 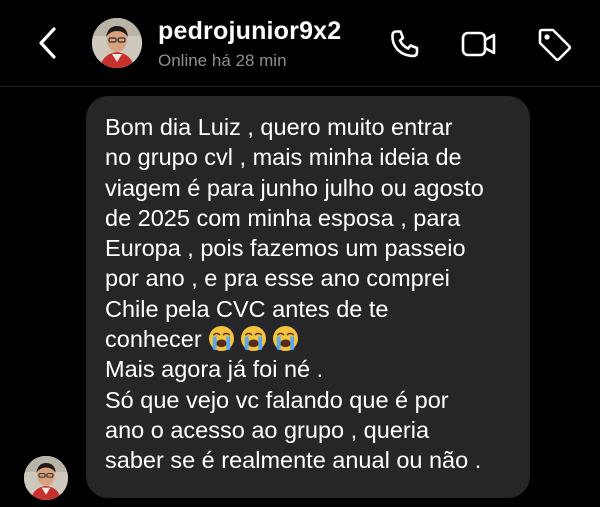 I want to click on message-line: ano o acesso ao grupo , queria, so click(x=267, y=429).